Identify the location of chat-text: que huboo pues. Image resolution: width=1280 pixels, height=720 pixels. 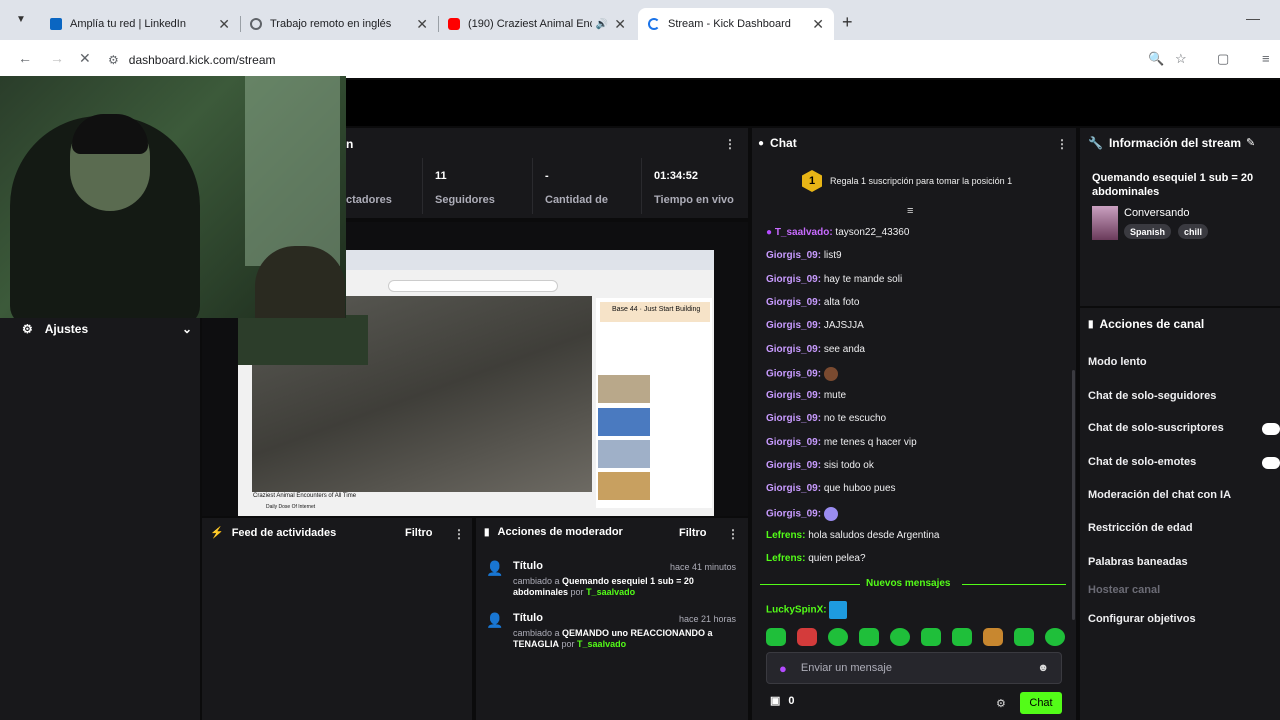
(859, 488).